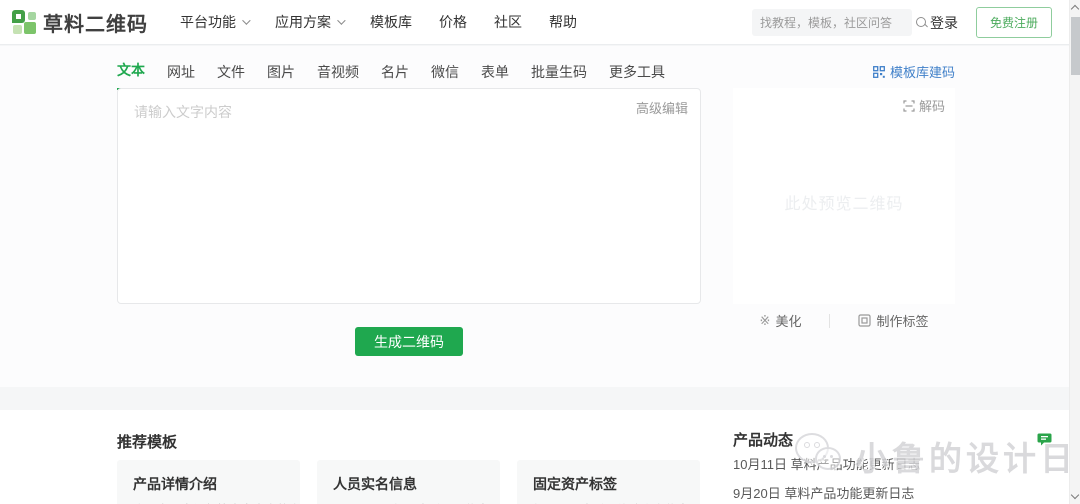 The image size is (1080, 504). Describe the element at coordinates (395, 76) in the screenshot. I see `tab-business-card: 名片` at that location.